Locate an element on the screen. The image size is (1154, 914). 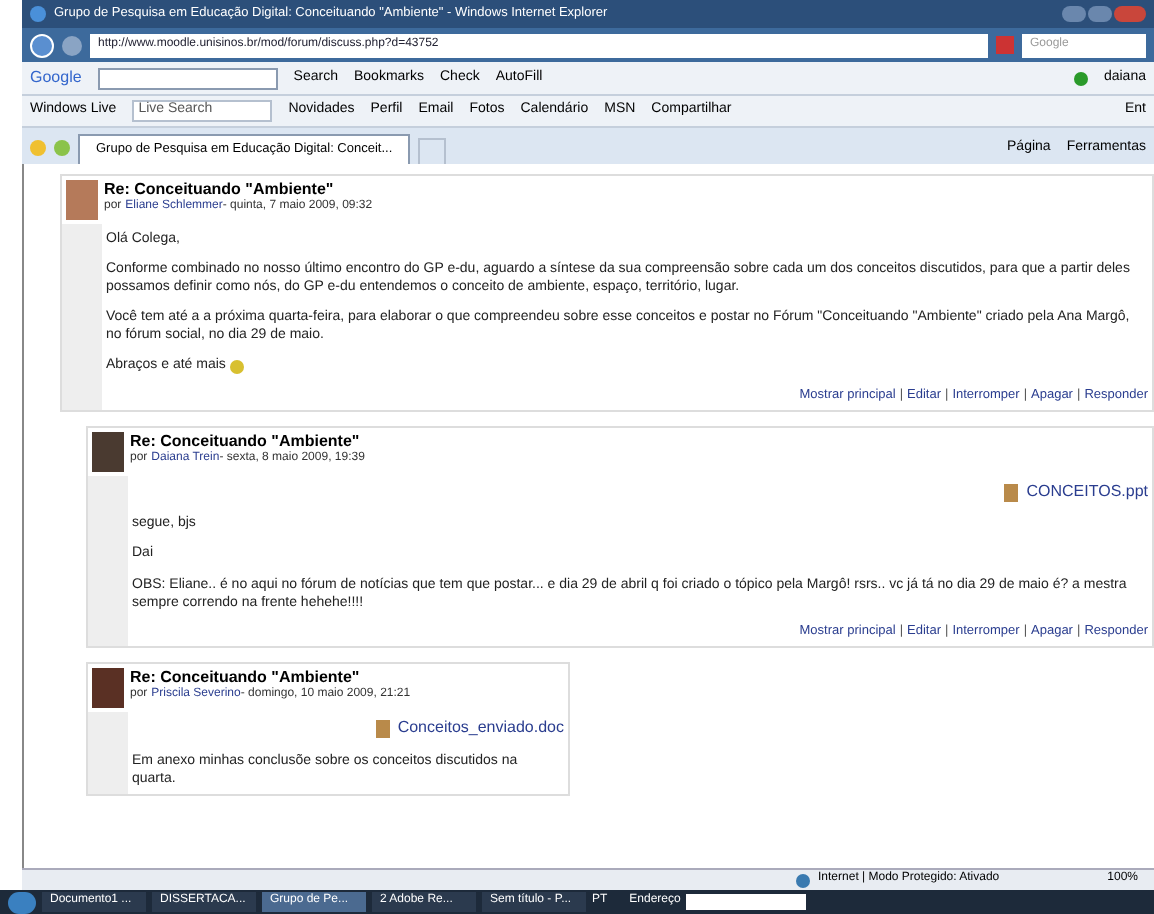
minimize-button is located at coordinates (1074, 14).